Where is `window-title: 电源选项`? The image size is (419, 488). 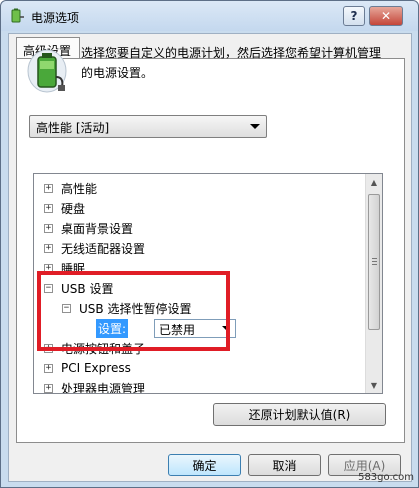 window-title: 电源选项 is located at coordinates (55, 18).